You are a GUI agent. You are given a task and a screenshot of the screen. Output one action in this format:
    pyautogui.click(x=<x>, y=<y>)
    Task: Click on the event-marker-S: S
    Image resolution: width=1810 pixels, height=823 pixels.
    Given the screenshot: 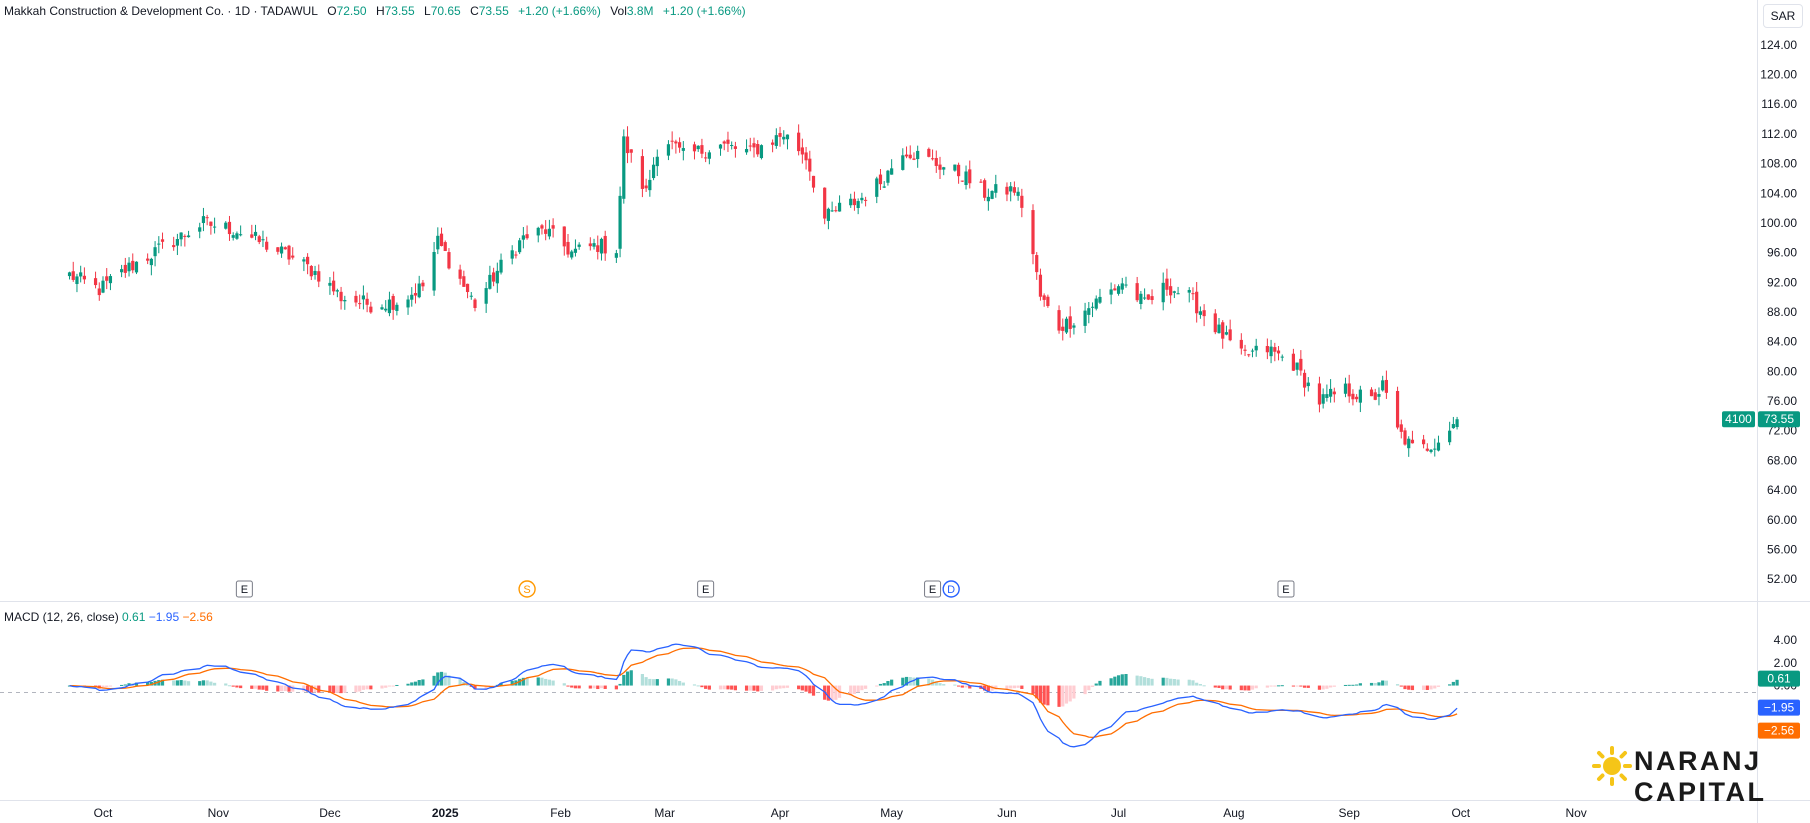 What is the action you would take?
    pyautogui.click(x=527, y=589)
    